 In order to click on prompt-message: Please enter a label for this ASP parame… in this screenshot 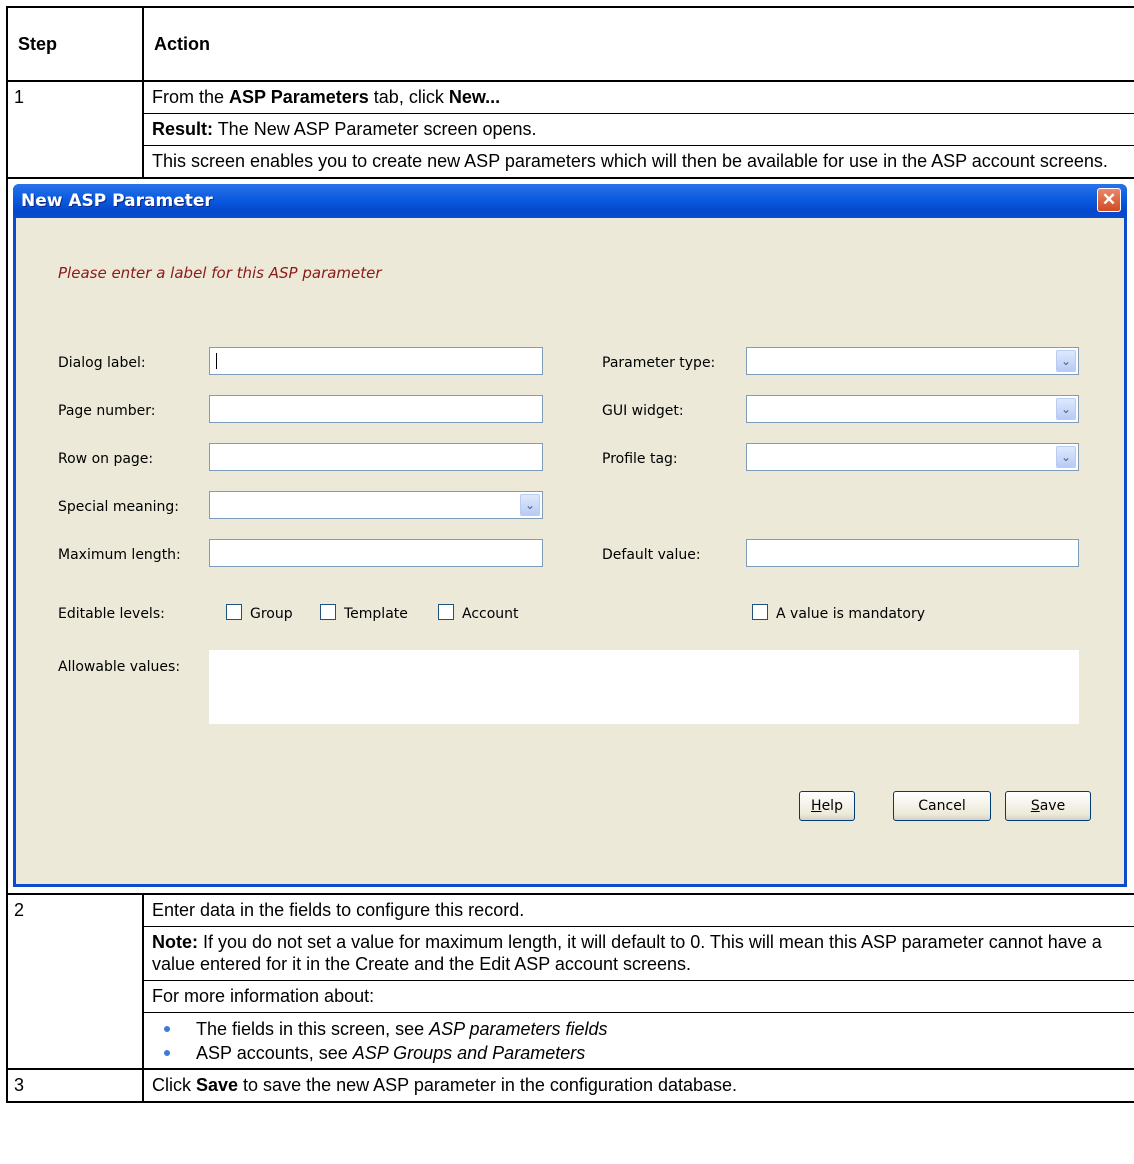, I will do `click(220, 273)`.